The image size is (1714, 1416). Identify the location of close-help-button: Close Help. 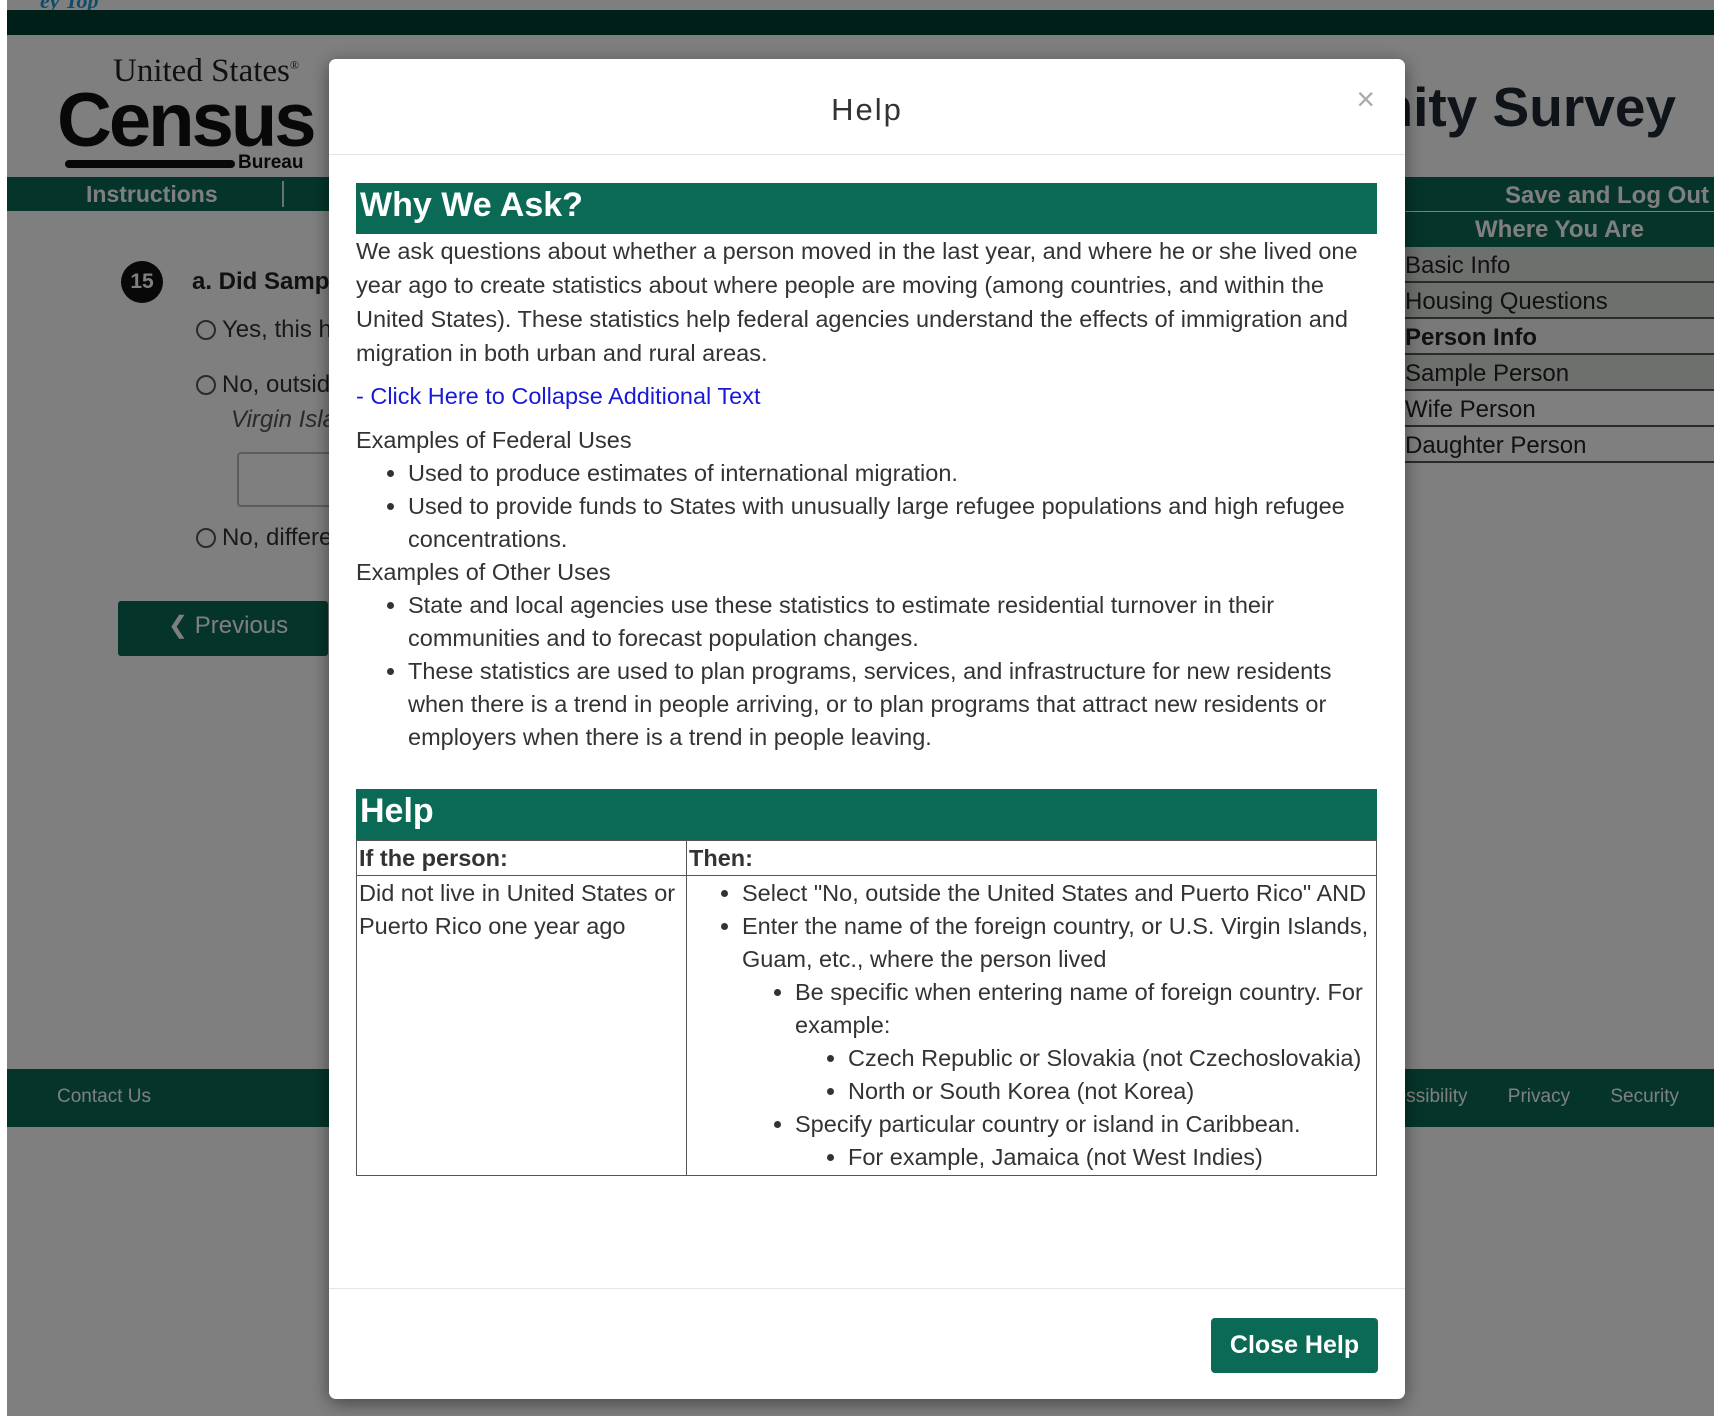
(1294, 1345).